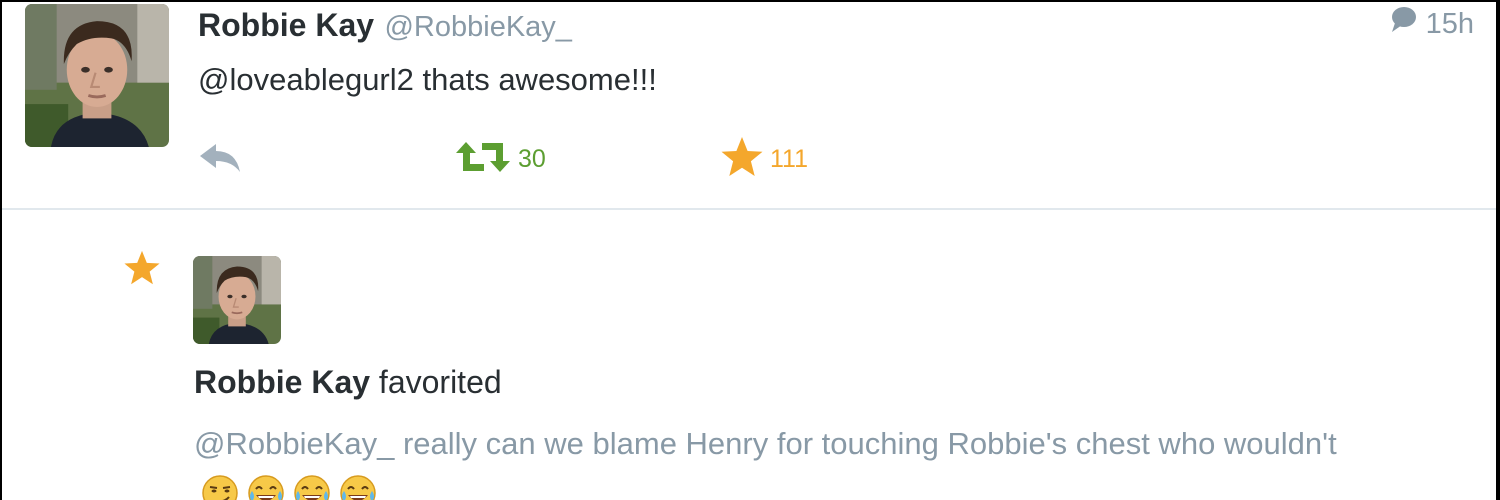 Image resolution: width=1500 pixels, height=500 pixels. I want to click on retweet-button: 30, so click(500, 159).